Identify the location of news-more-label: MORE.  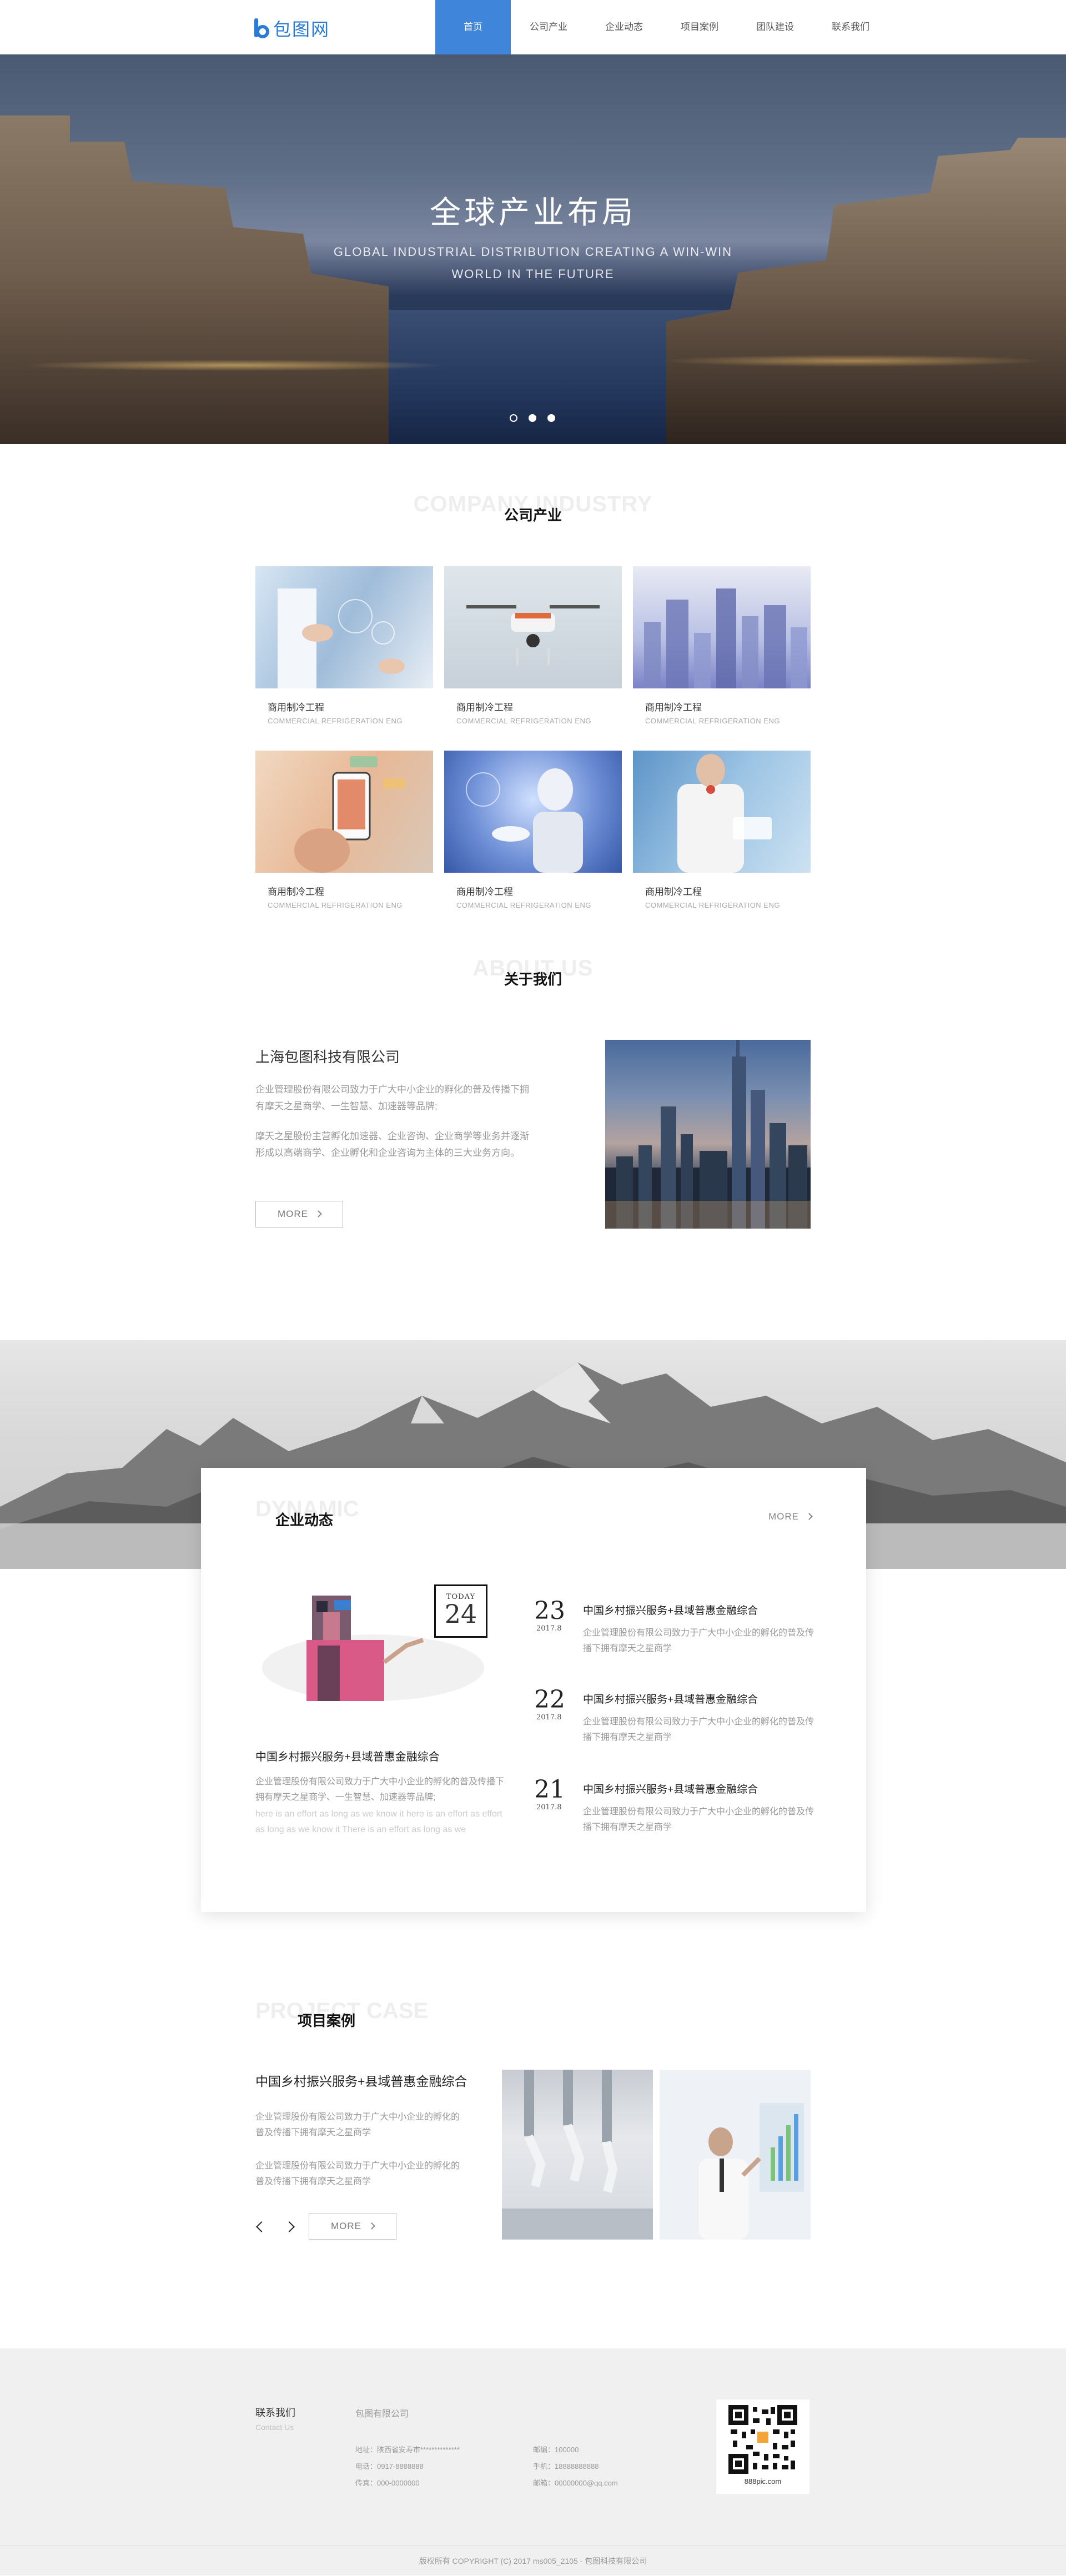
(783, 1517).